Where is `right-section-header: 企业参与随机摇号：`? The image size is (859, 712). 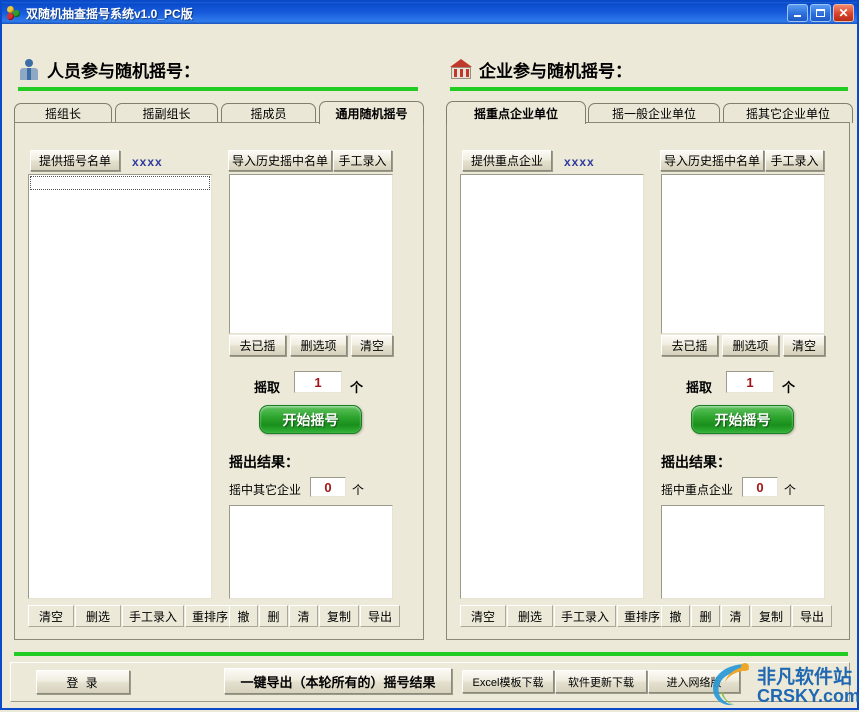 right-section-header: 企业参与随机摇号： is located at coordinates (541, 69).